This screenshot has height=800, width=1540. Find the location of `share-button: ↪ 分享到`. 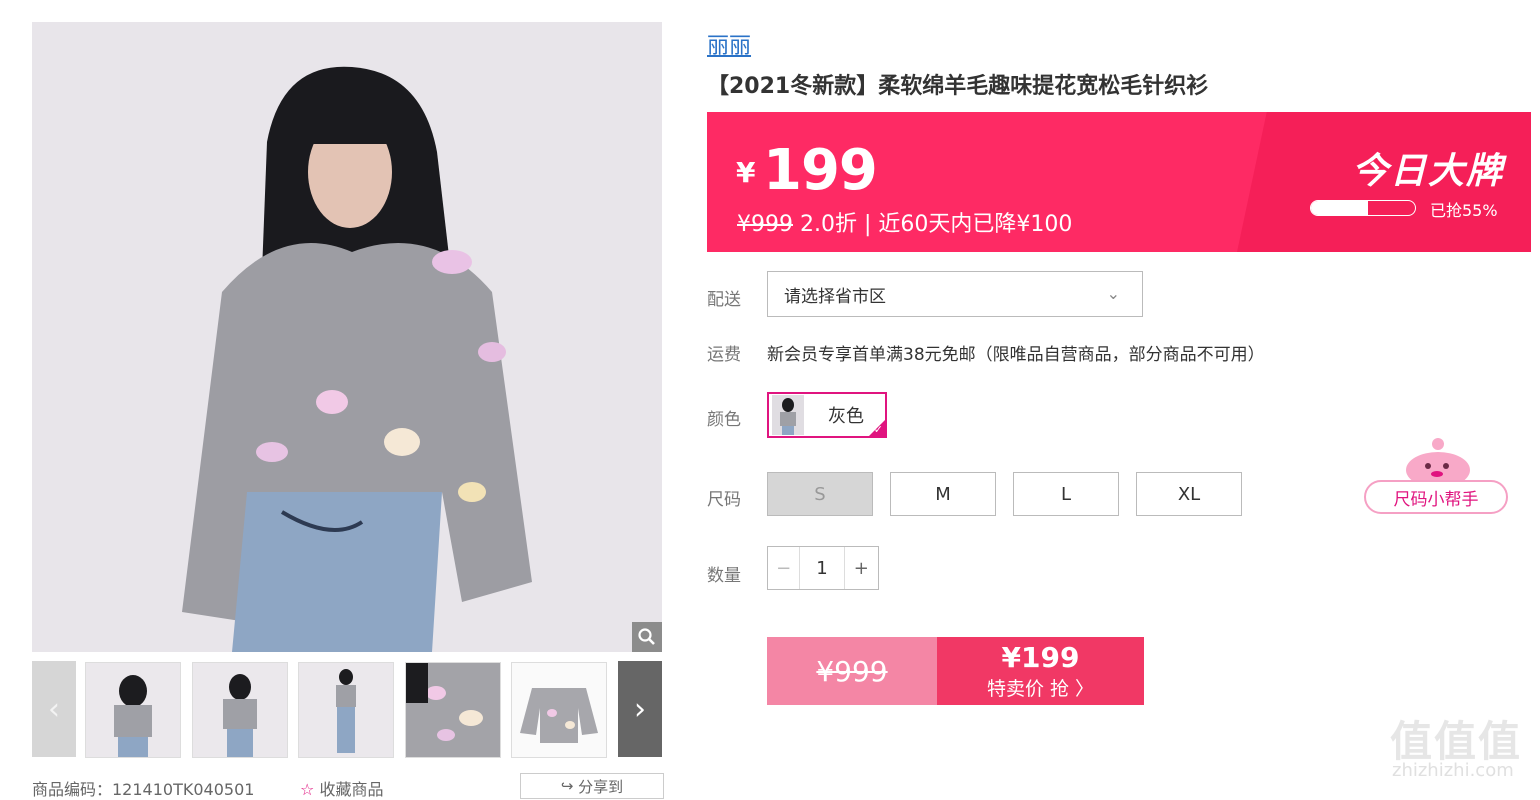

share-button: ↪ 分享到 is located at coordinates (592, 786).